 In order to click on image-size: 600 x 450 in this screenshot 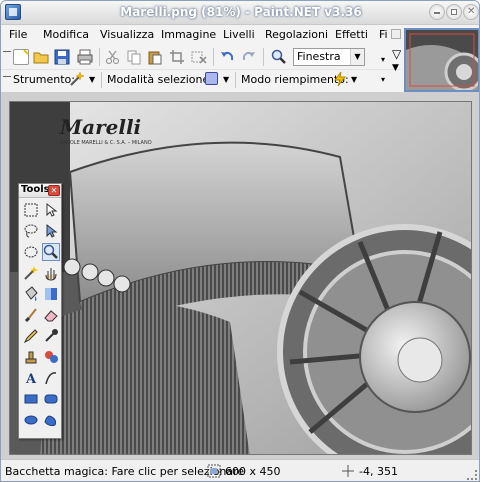, I will do `click(253, 471)`.